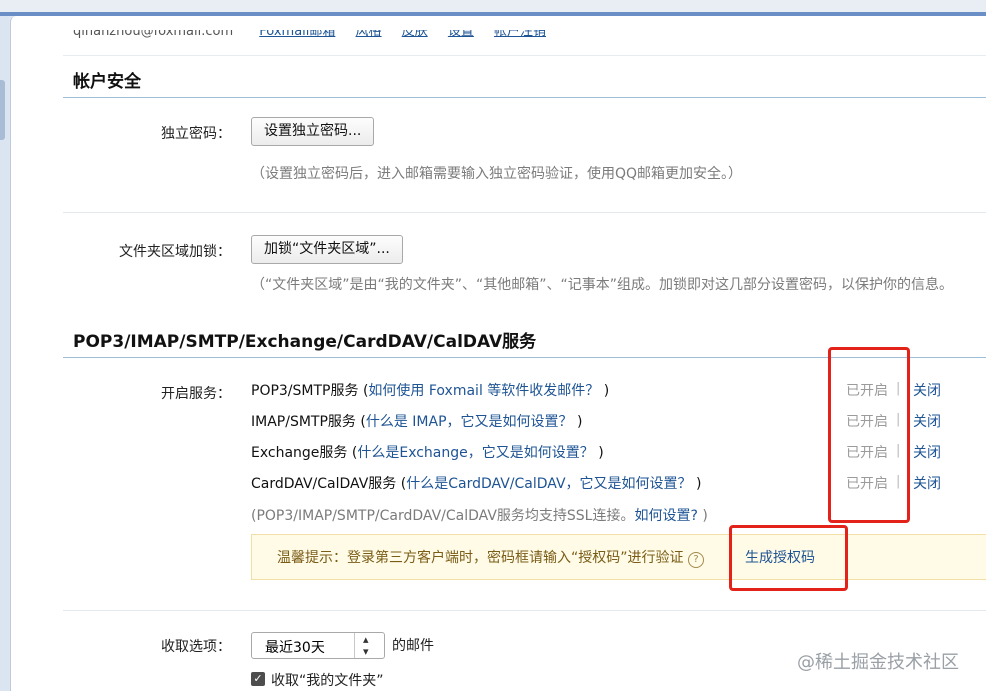 This screenshot has height=691, width=986. What do you see at coordinates (2, 110) in the screenshot?
I see `sidebar-scroll-handle` at bounding box center [2, 110].